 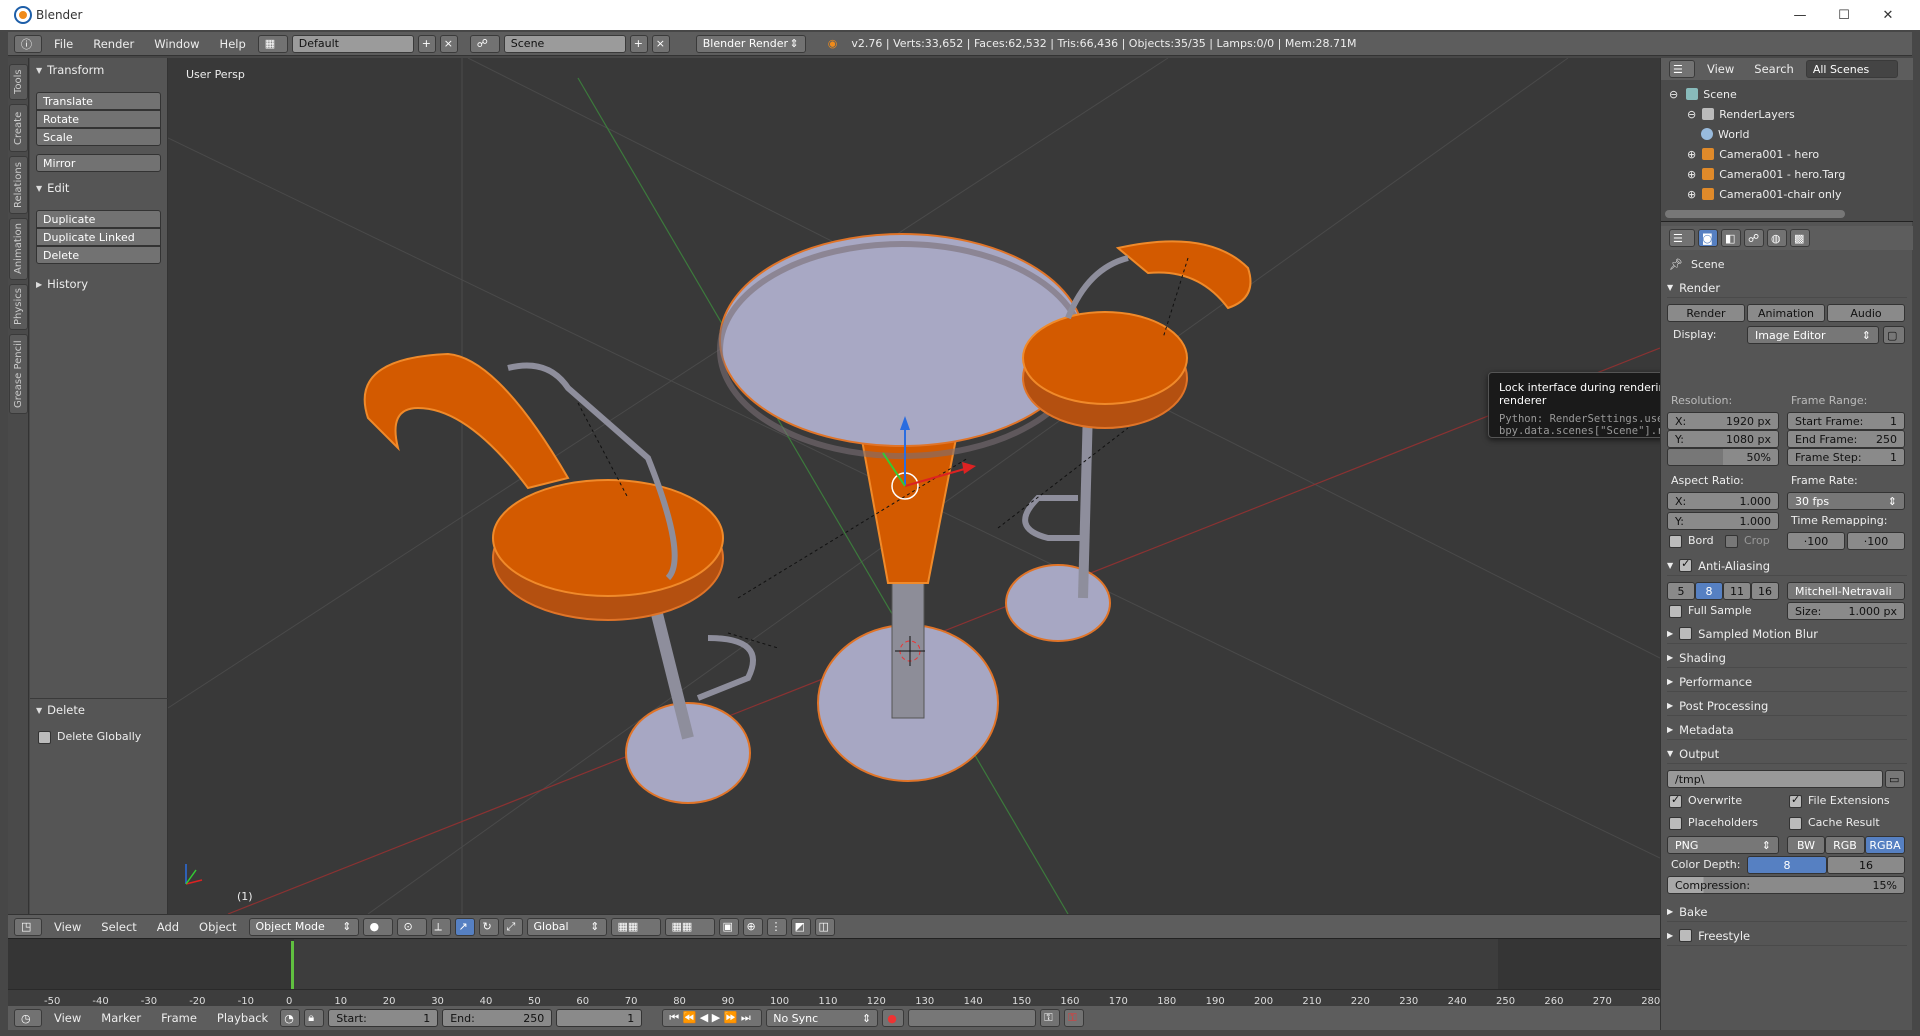 I want to click on tab-physics: Physics, so click(x=18, y=307).